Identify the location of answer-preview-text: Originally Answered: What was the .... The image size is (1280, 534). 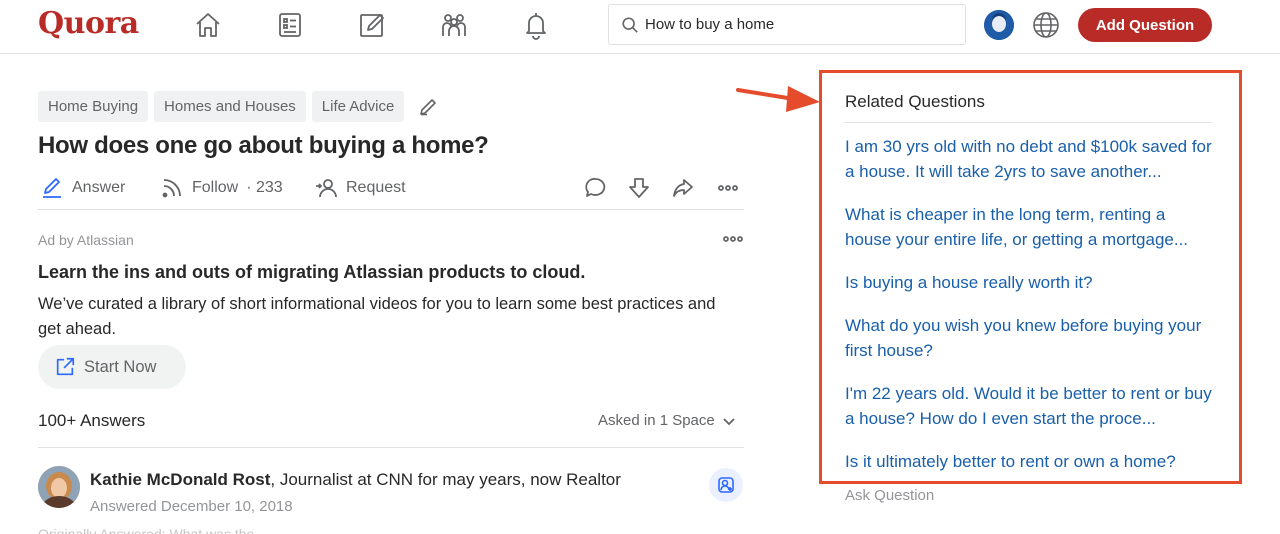
(154, 530).